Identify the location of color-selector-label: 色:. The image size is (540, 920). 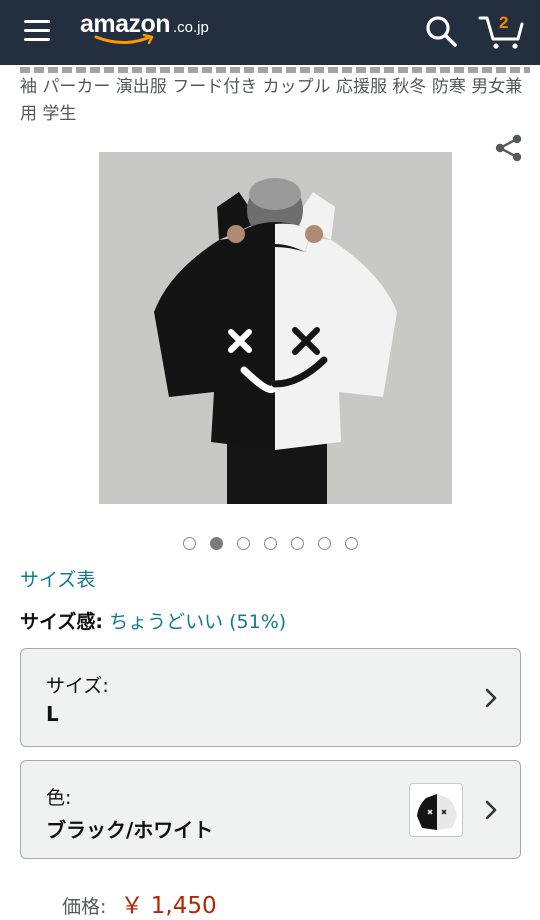
(59, 798).